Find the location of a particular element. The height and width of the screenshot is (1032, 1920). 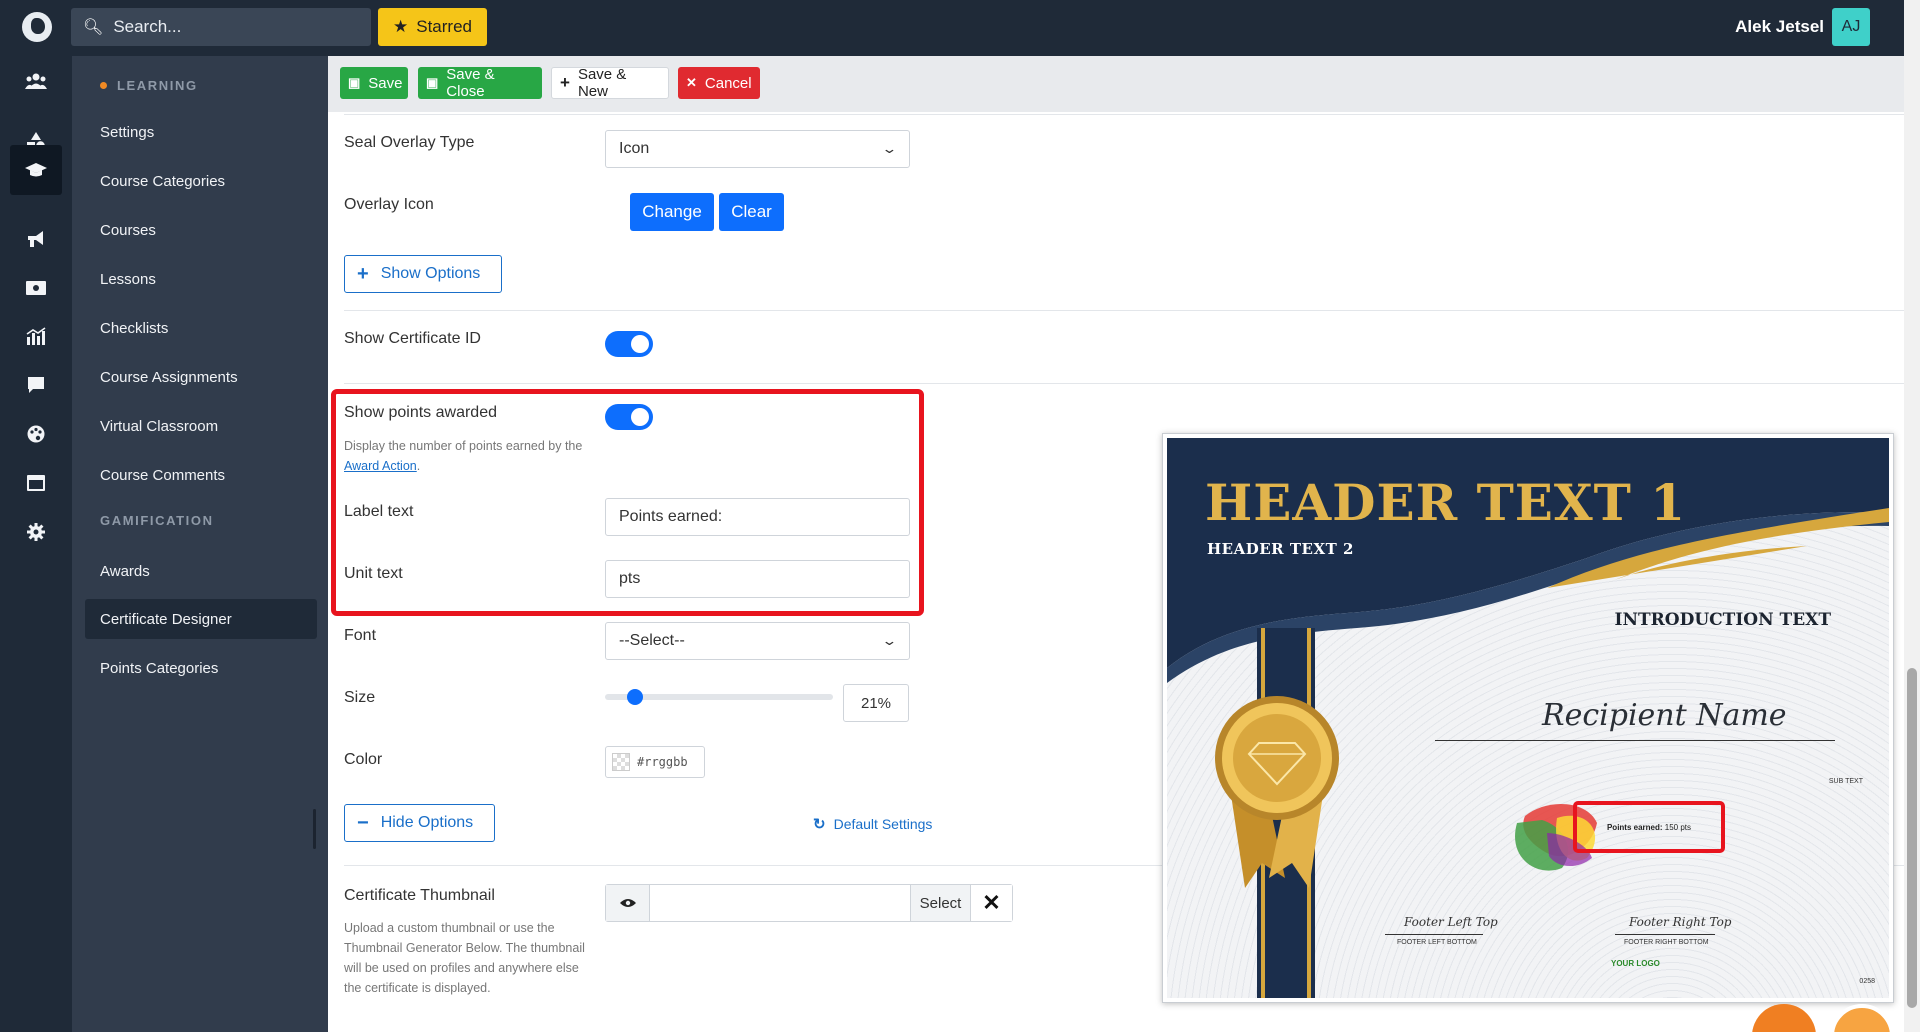

palette-icon is located at coordinates (36, 434).